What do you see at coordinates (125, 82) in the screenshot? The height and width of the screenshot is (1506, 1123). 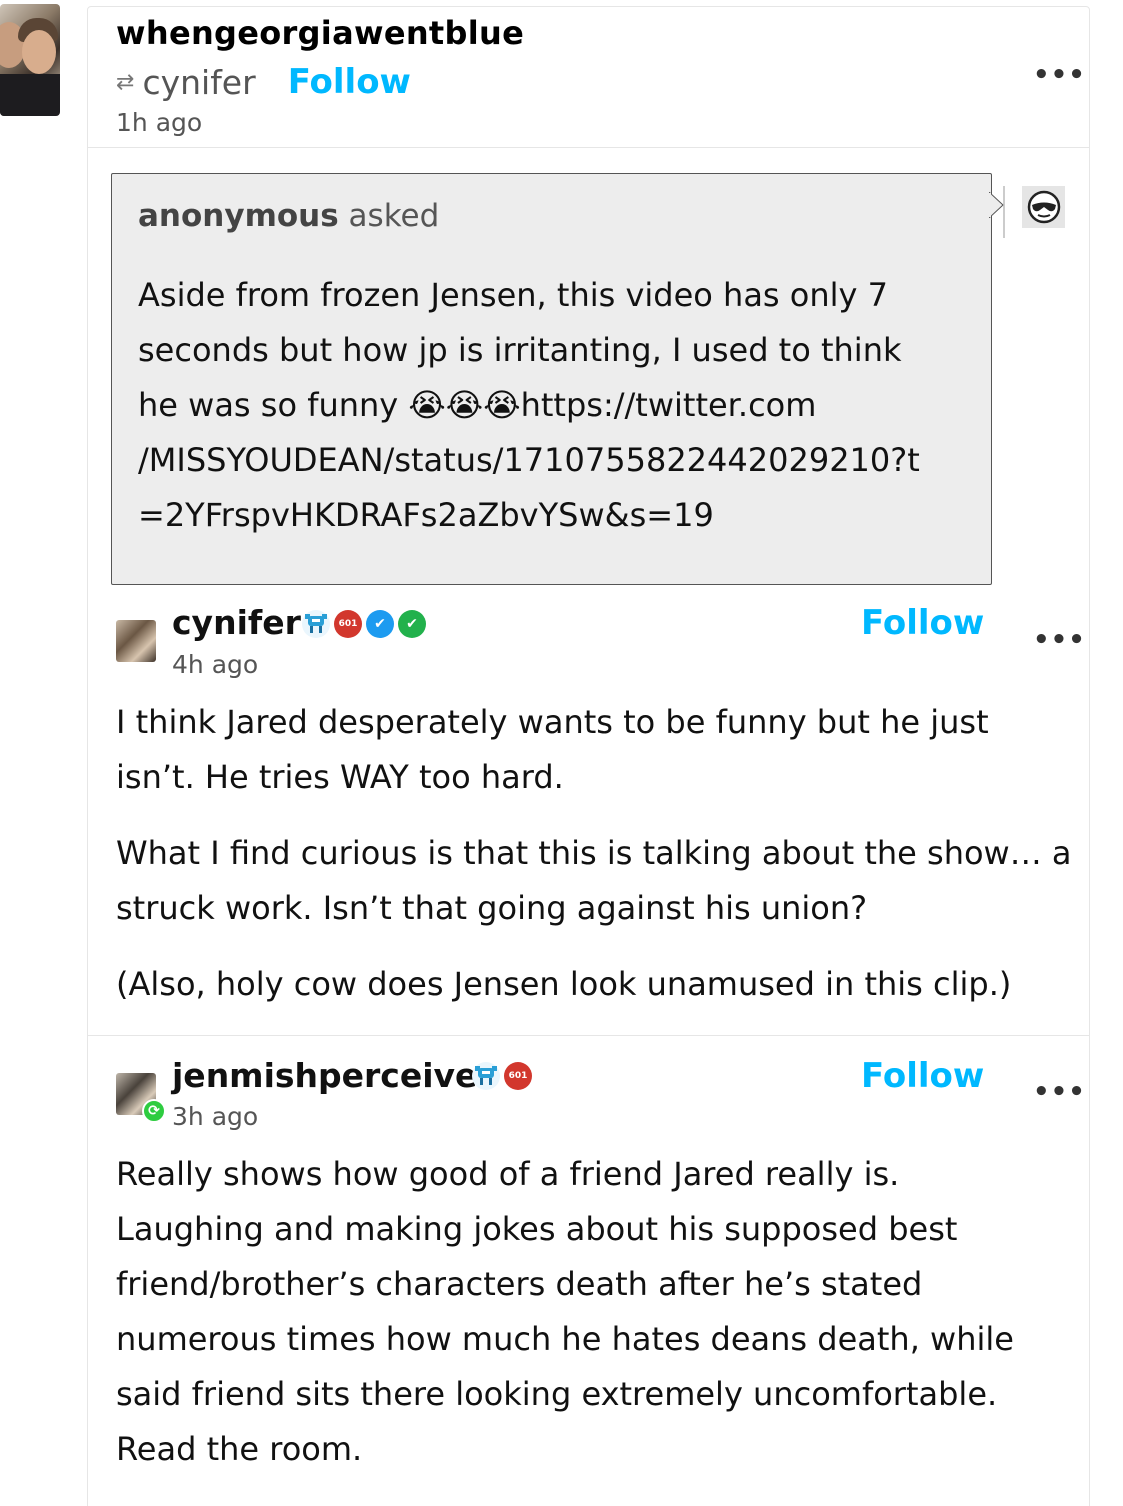 I see `reblog-icon: ⇄` at bounding box center [125, 82].